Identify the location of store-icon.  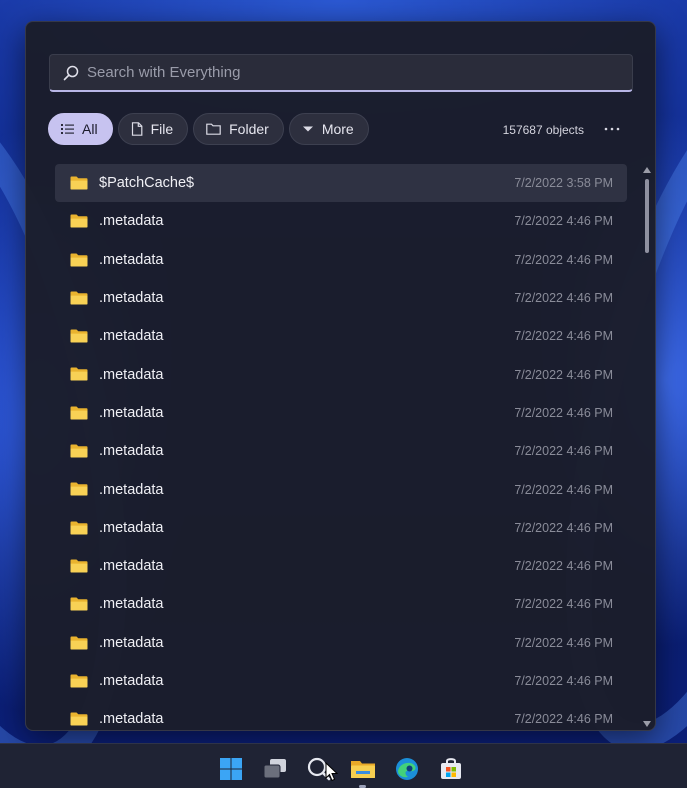
(451, 769).